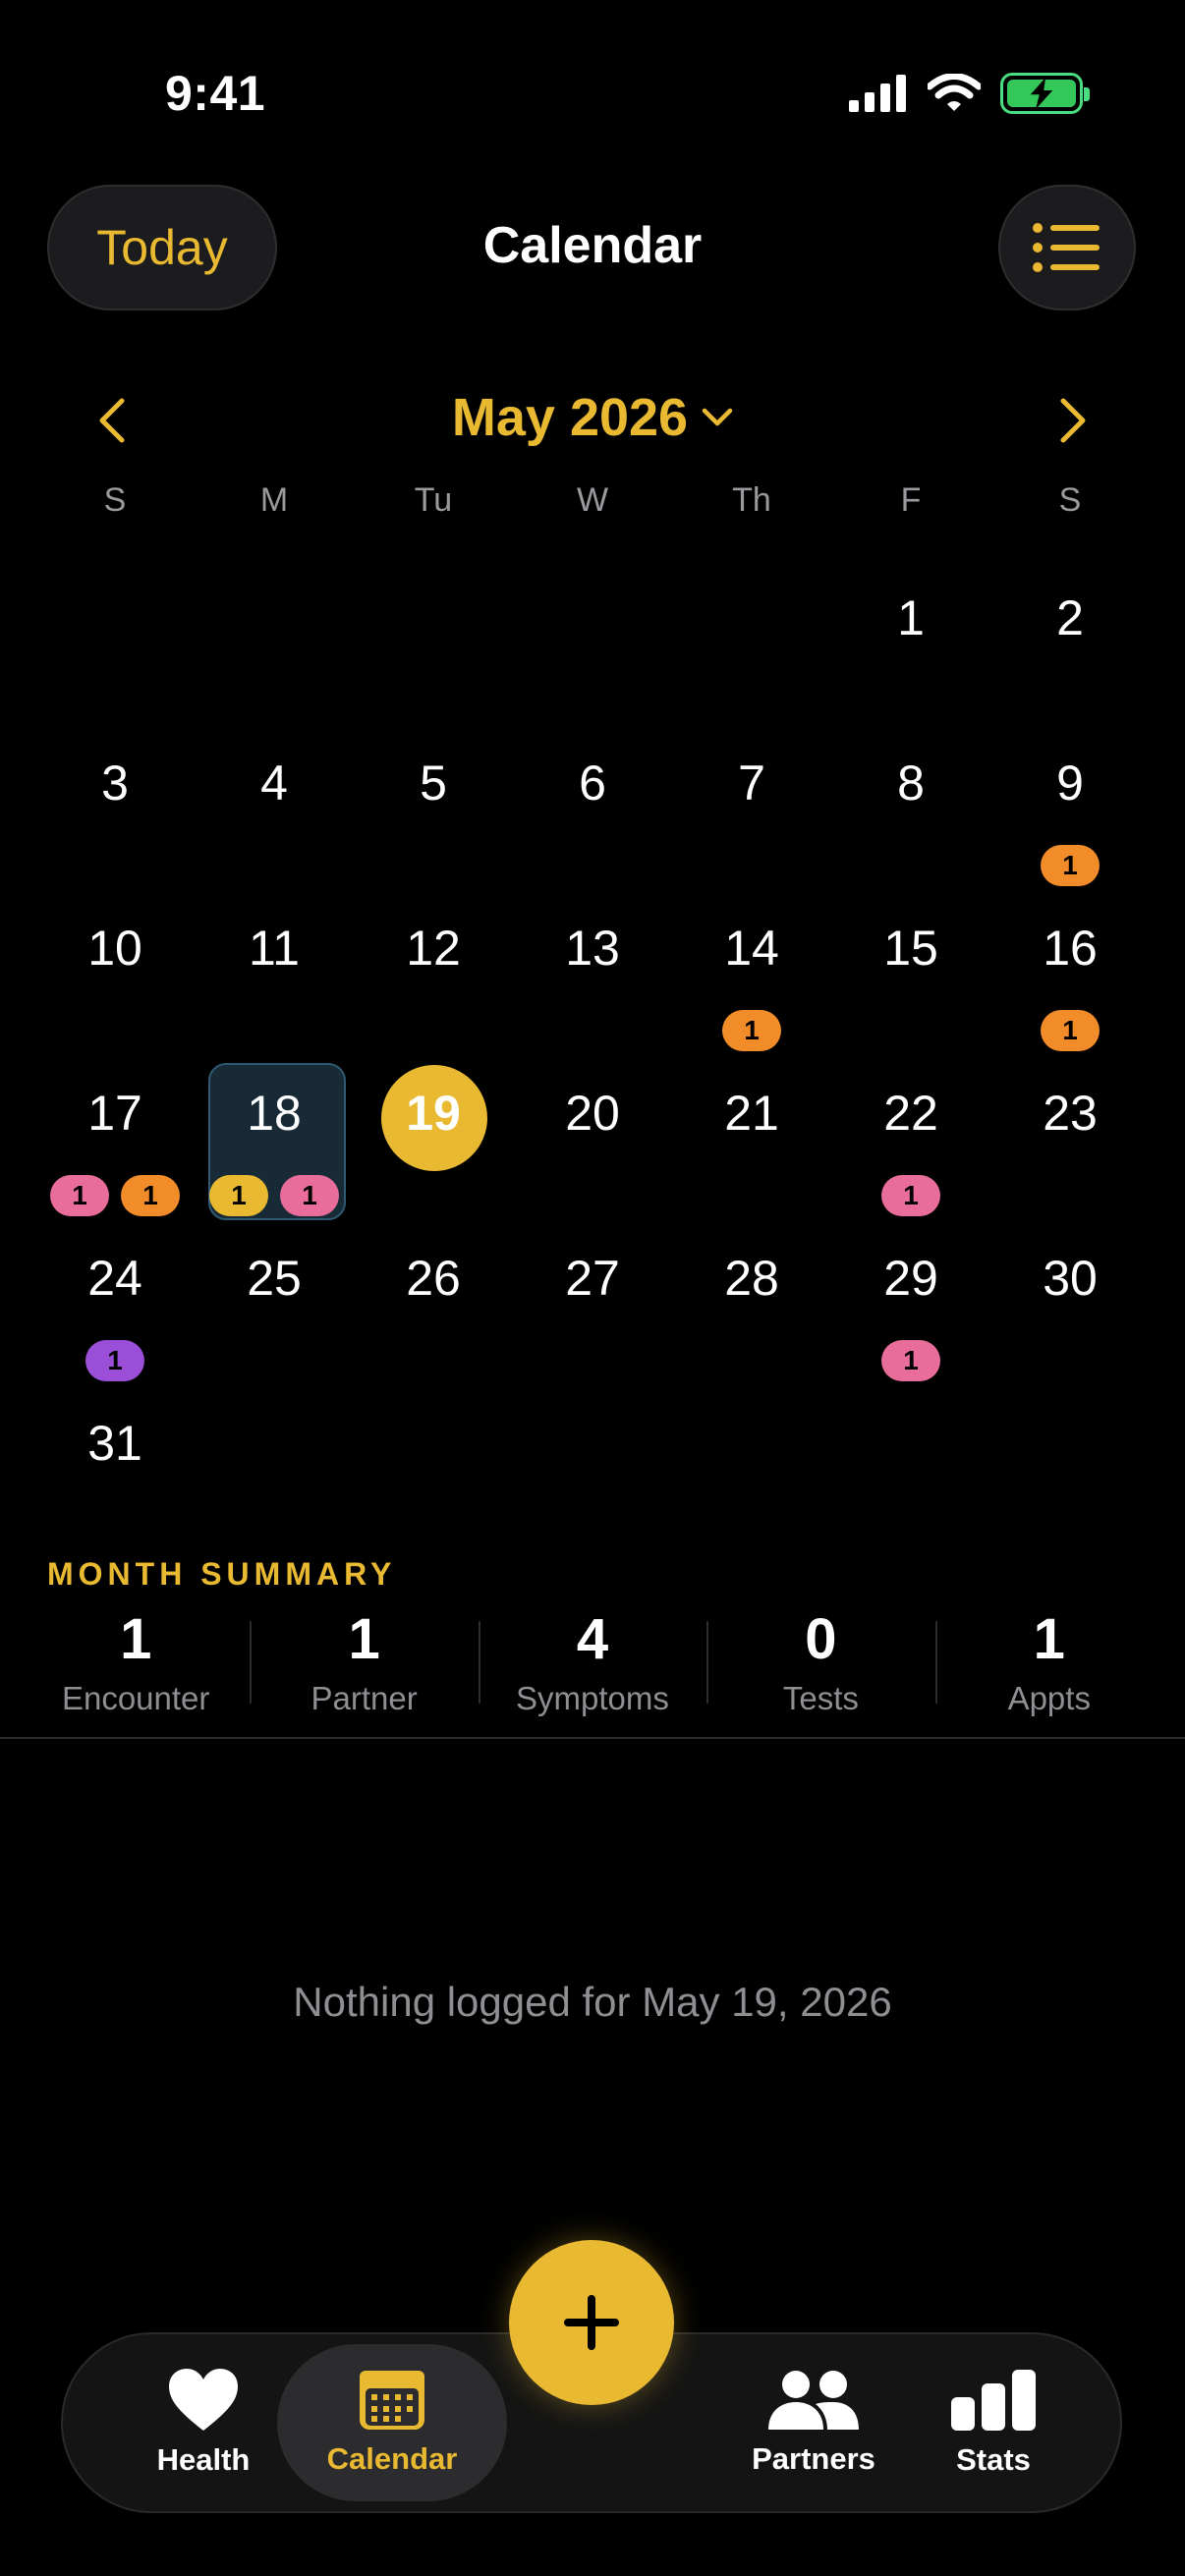  I want to click on calendar-day-2: 2, so click(1070, 626).